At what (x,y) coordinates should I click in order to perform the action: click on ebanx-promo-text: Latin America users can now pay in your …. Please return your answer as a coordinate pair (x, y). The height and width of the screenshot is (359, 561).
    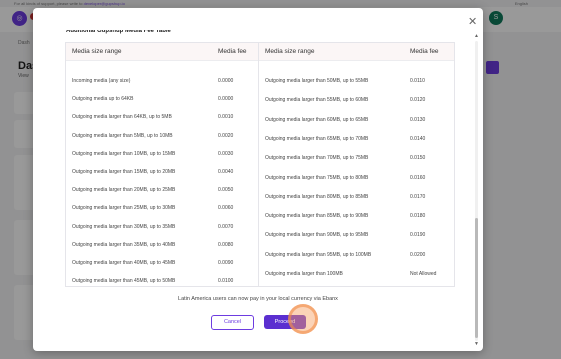
    Looking at the image, I should click on (258, 299).